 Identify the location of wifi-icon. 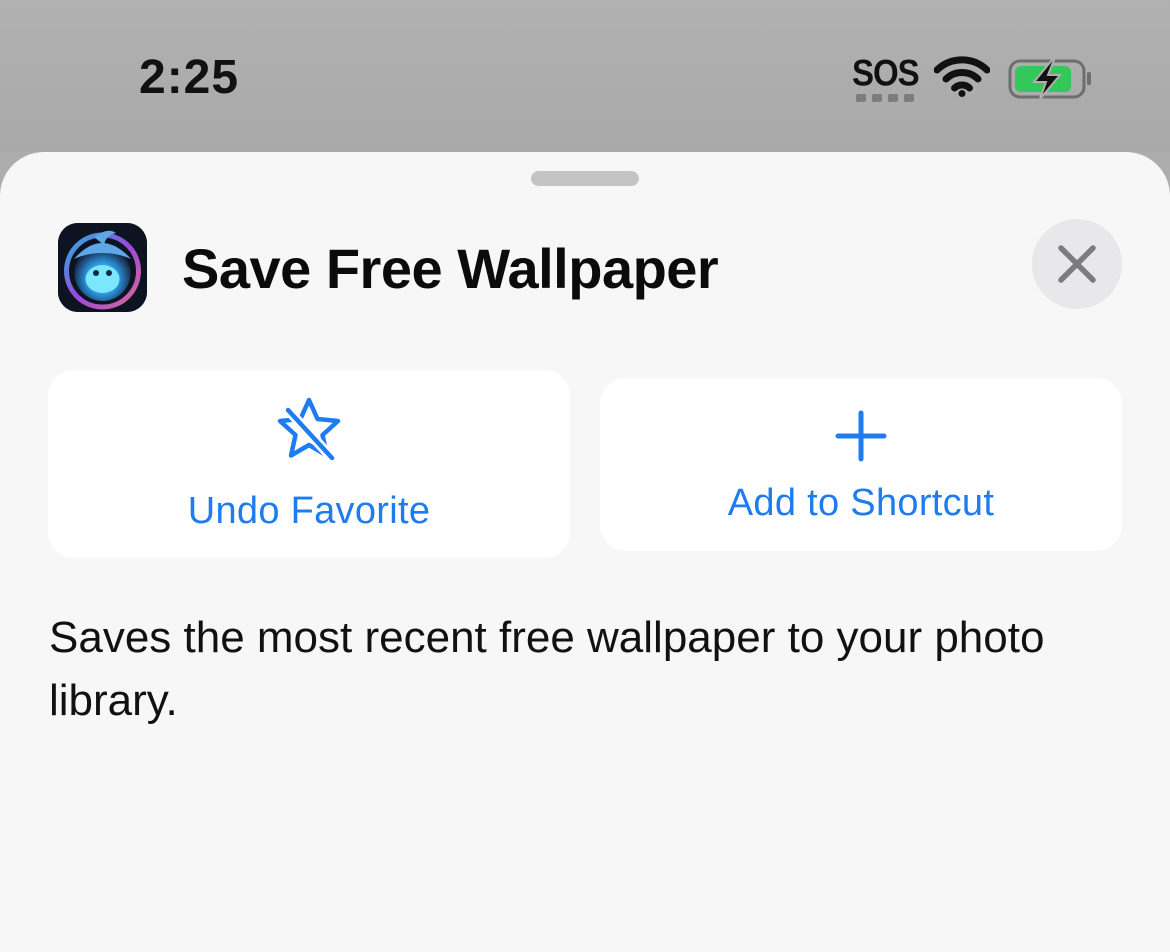
(962, 79).